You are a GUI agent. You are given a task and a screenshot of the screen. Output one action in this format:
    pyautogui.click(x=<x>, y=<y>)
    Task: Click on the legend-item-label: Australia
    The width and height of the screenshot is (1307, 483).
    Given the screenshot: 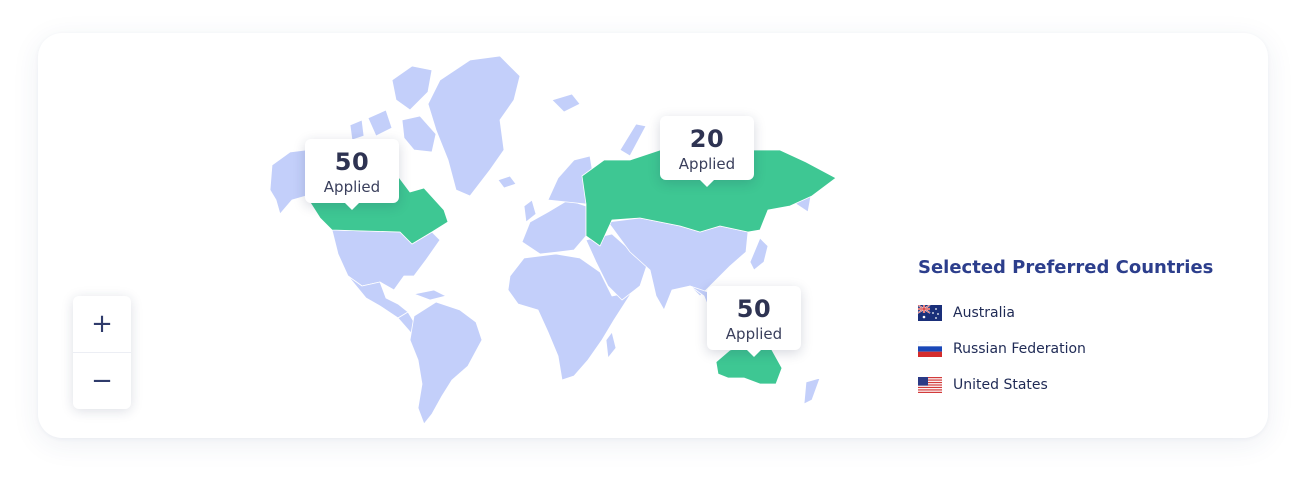 What is the action you would take?
    pyautogui.click(x=984, y=313)
    